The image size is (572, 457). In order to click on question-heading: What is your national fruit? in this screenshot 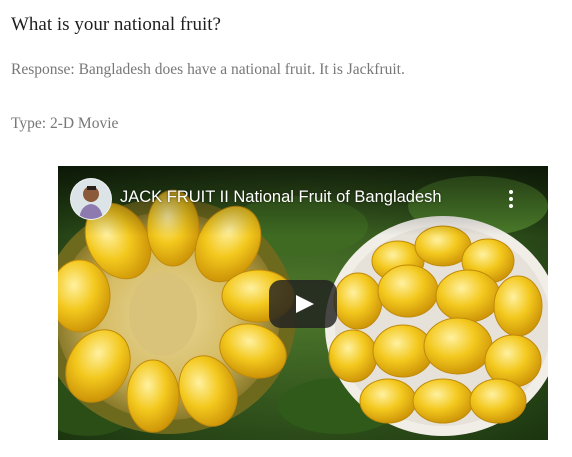, I will do `click(116, 24)`.